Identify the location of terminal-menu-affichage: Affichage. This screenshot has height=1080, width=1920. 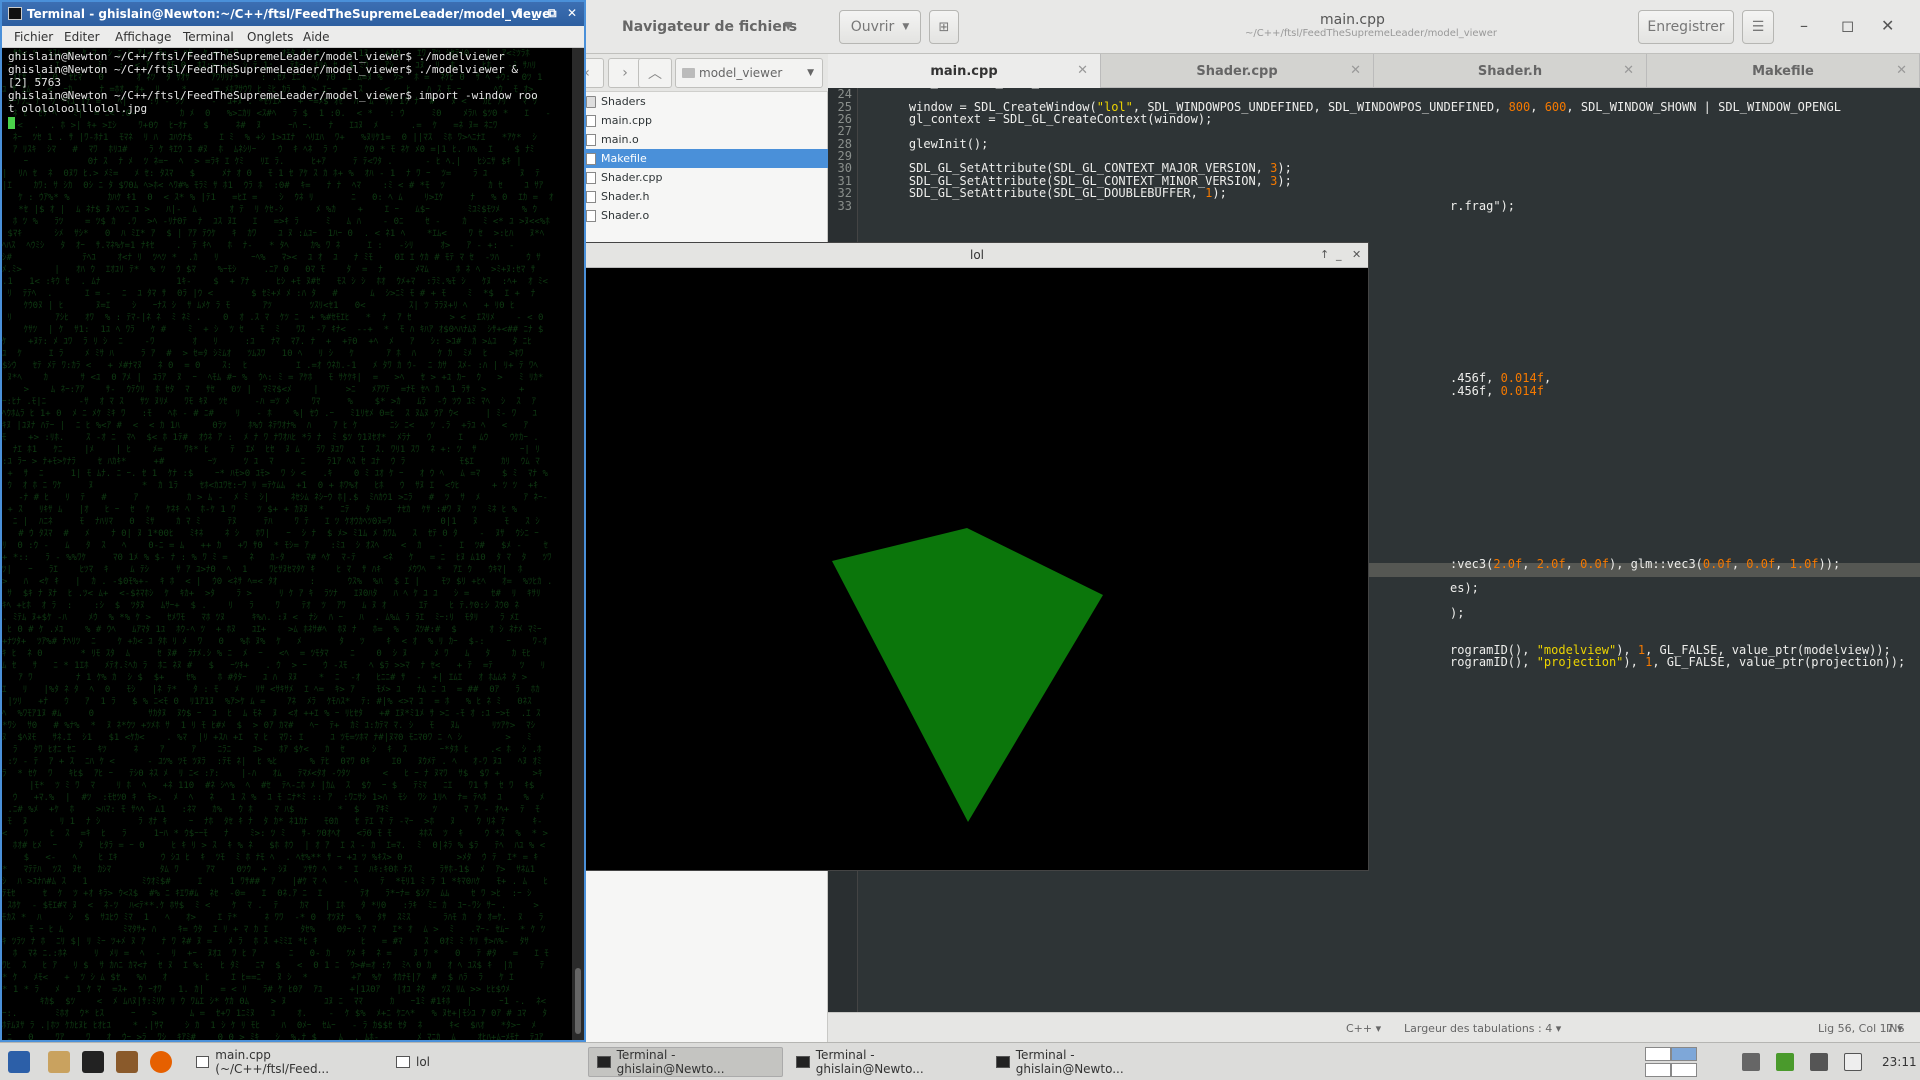
(143, 37).